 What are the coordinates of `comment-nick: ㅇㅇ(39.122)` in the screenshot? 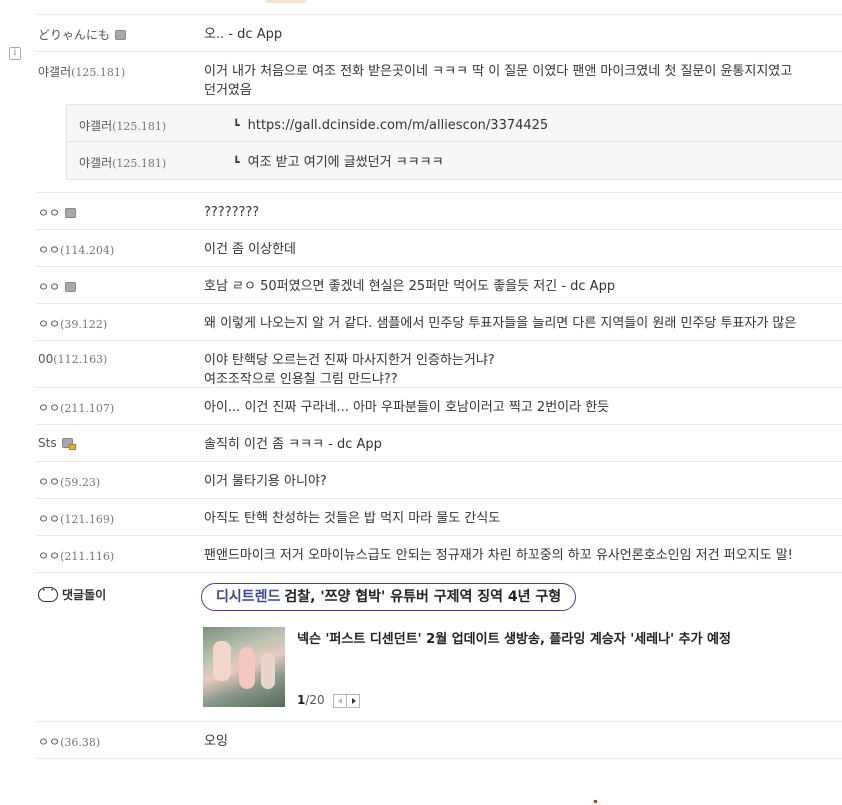 It's located at (72, 323).